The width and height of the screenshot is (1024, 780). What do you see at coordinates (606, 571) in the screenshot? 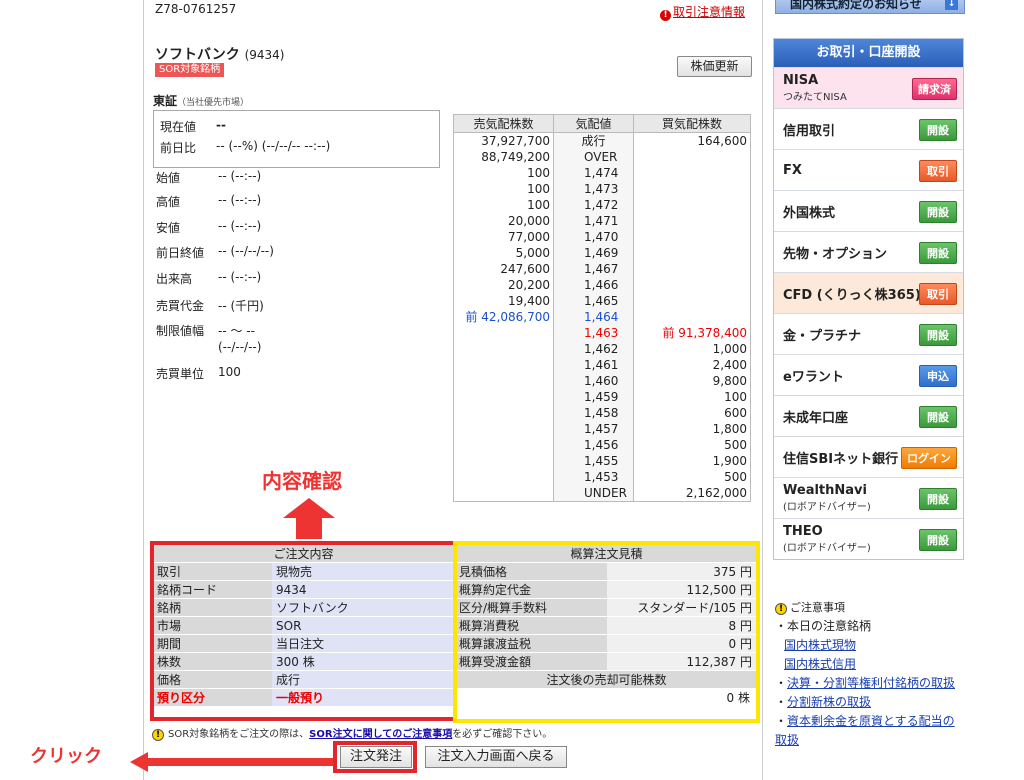
I see `estimate-row: 見積価格 375 円` at bounding box center [606, 571].